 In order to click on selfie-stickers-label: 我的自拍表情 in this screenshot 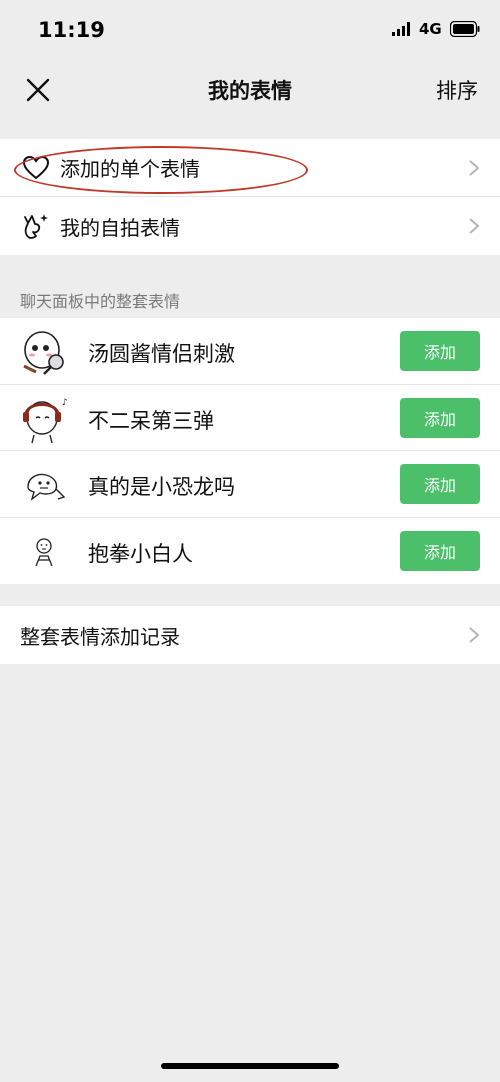, I will do `click(120, 227)`.